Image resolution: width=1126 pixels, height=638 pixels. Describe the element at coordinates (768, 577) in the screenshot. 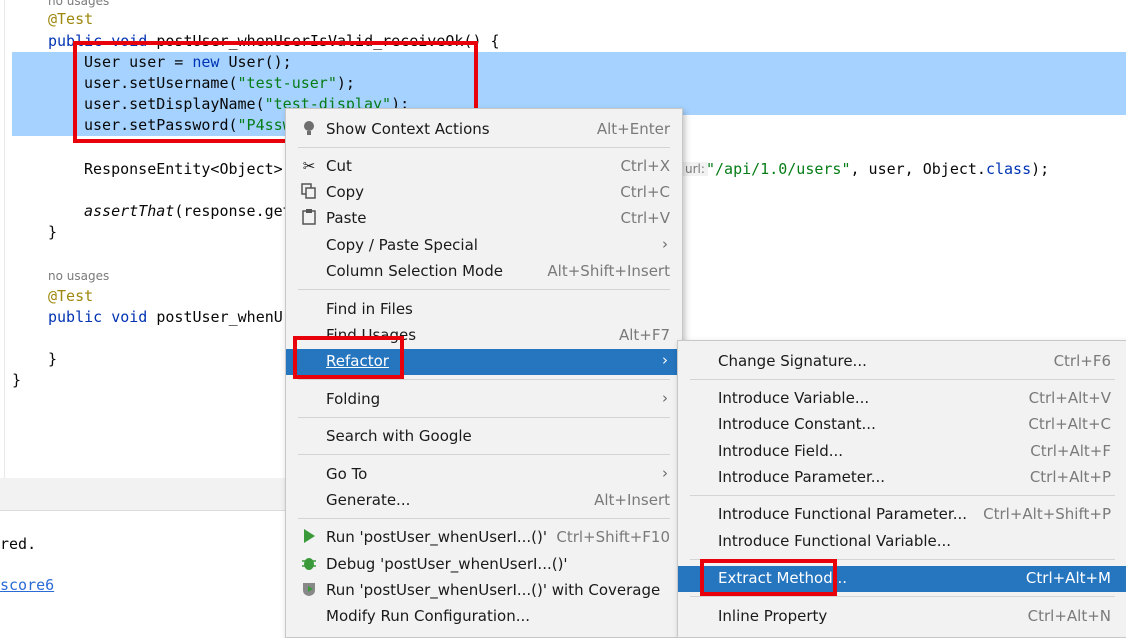

I see `extract-method-highlight-box` at that location.